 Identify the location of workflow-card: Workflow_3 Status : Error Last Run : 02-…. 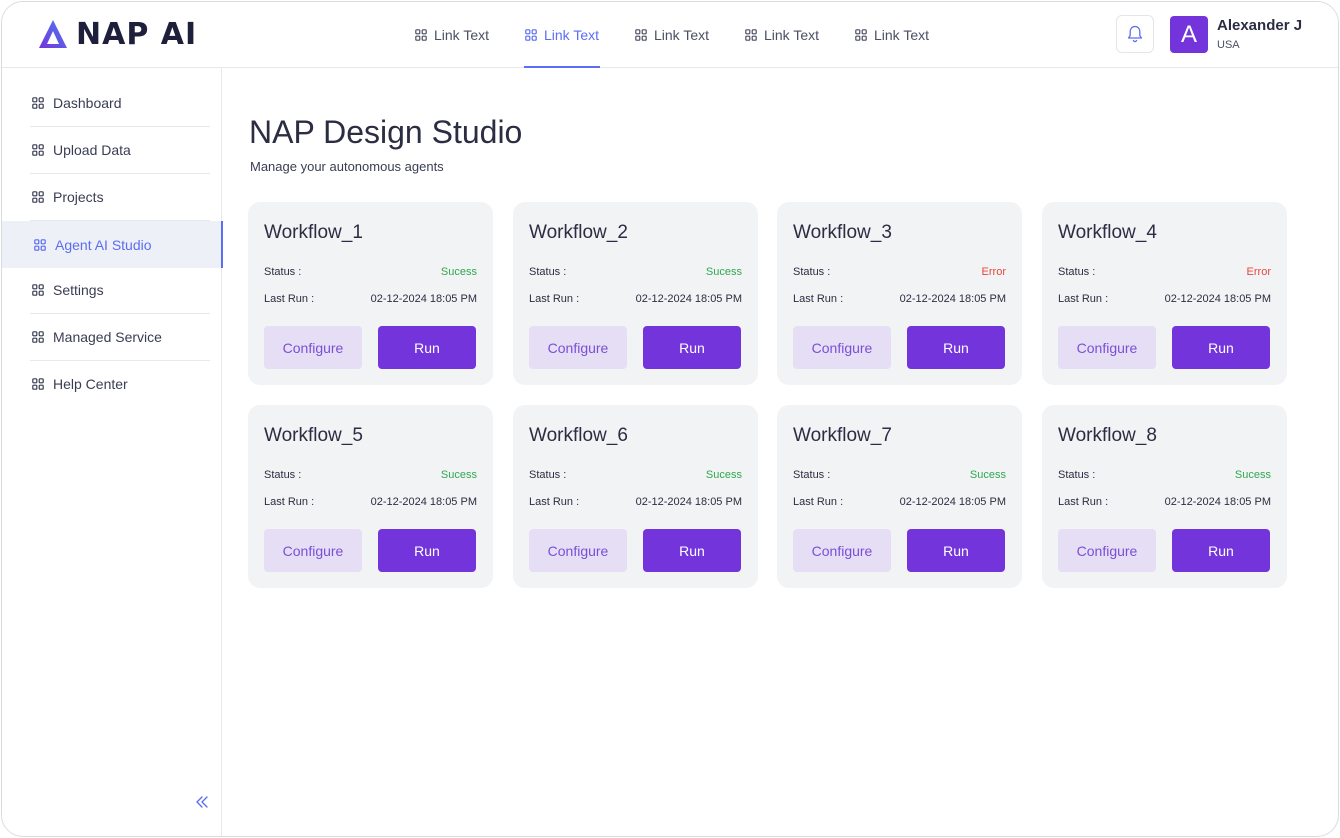
(899, 293).